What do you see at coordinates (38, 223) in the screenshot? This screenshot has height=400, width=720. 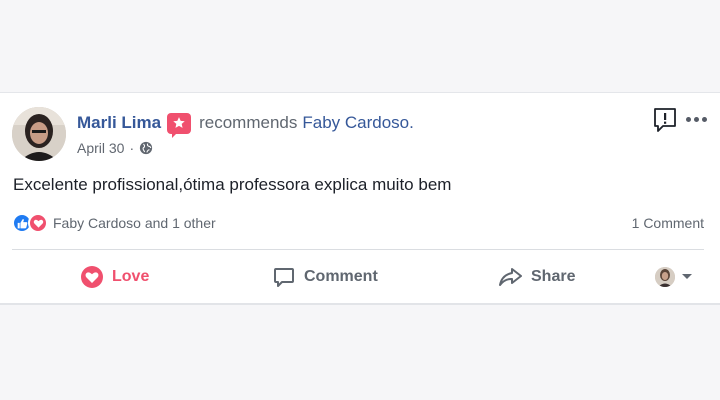 I see `love-reaction-icon` at bounding box center [38, 223].